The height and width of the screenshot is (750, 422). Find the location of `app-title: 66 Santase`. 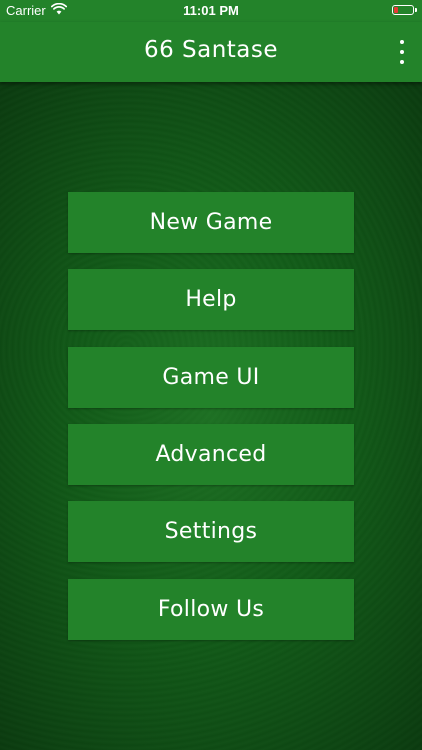

app-title: 66 Santase is located at coordinates (211, 50).